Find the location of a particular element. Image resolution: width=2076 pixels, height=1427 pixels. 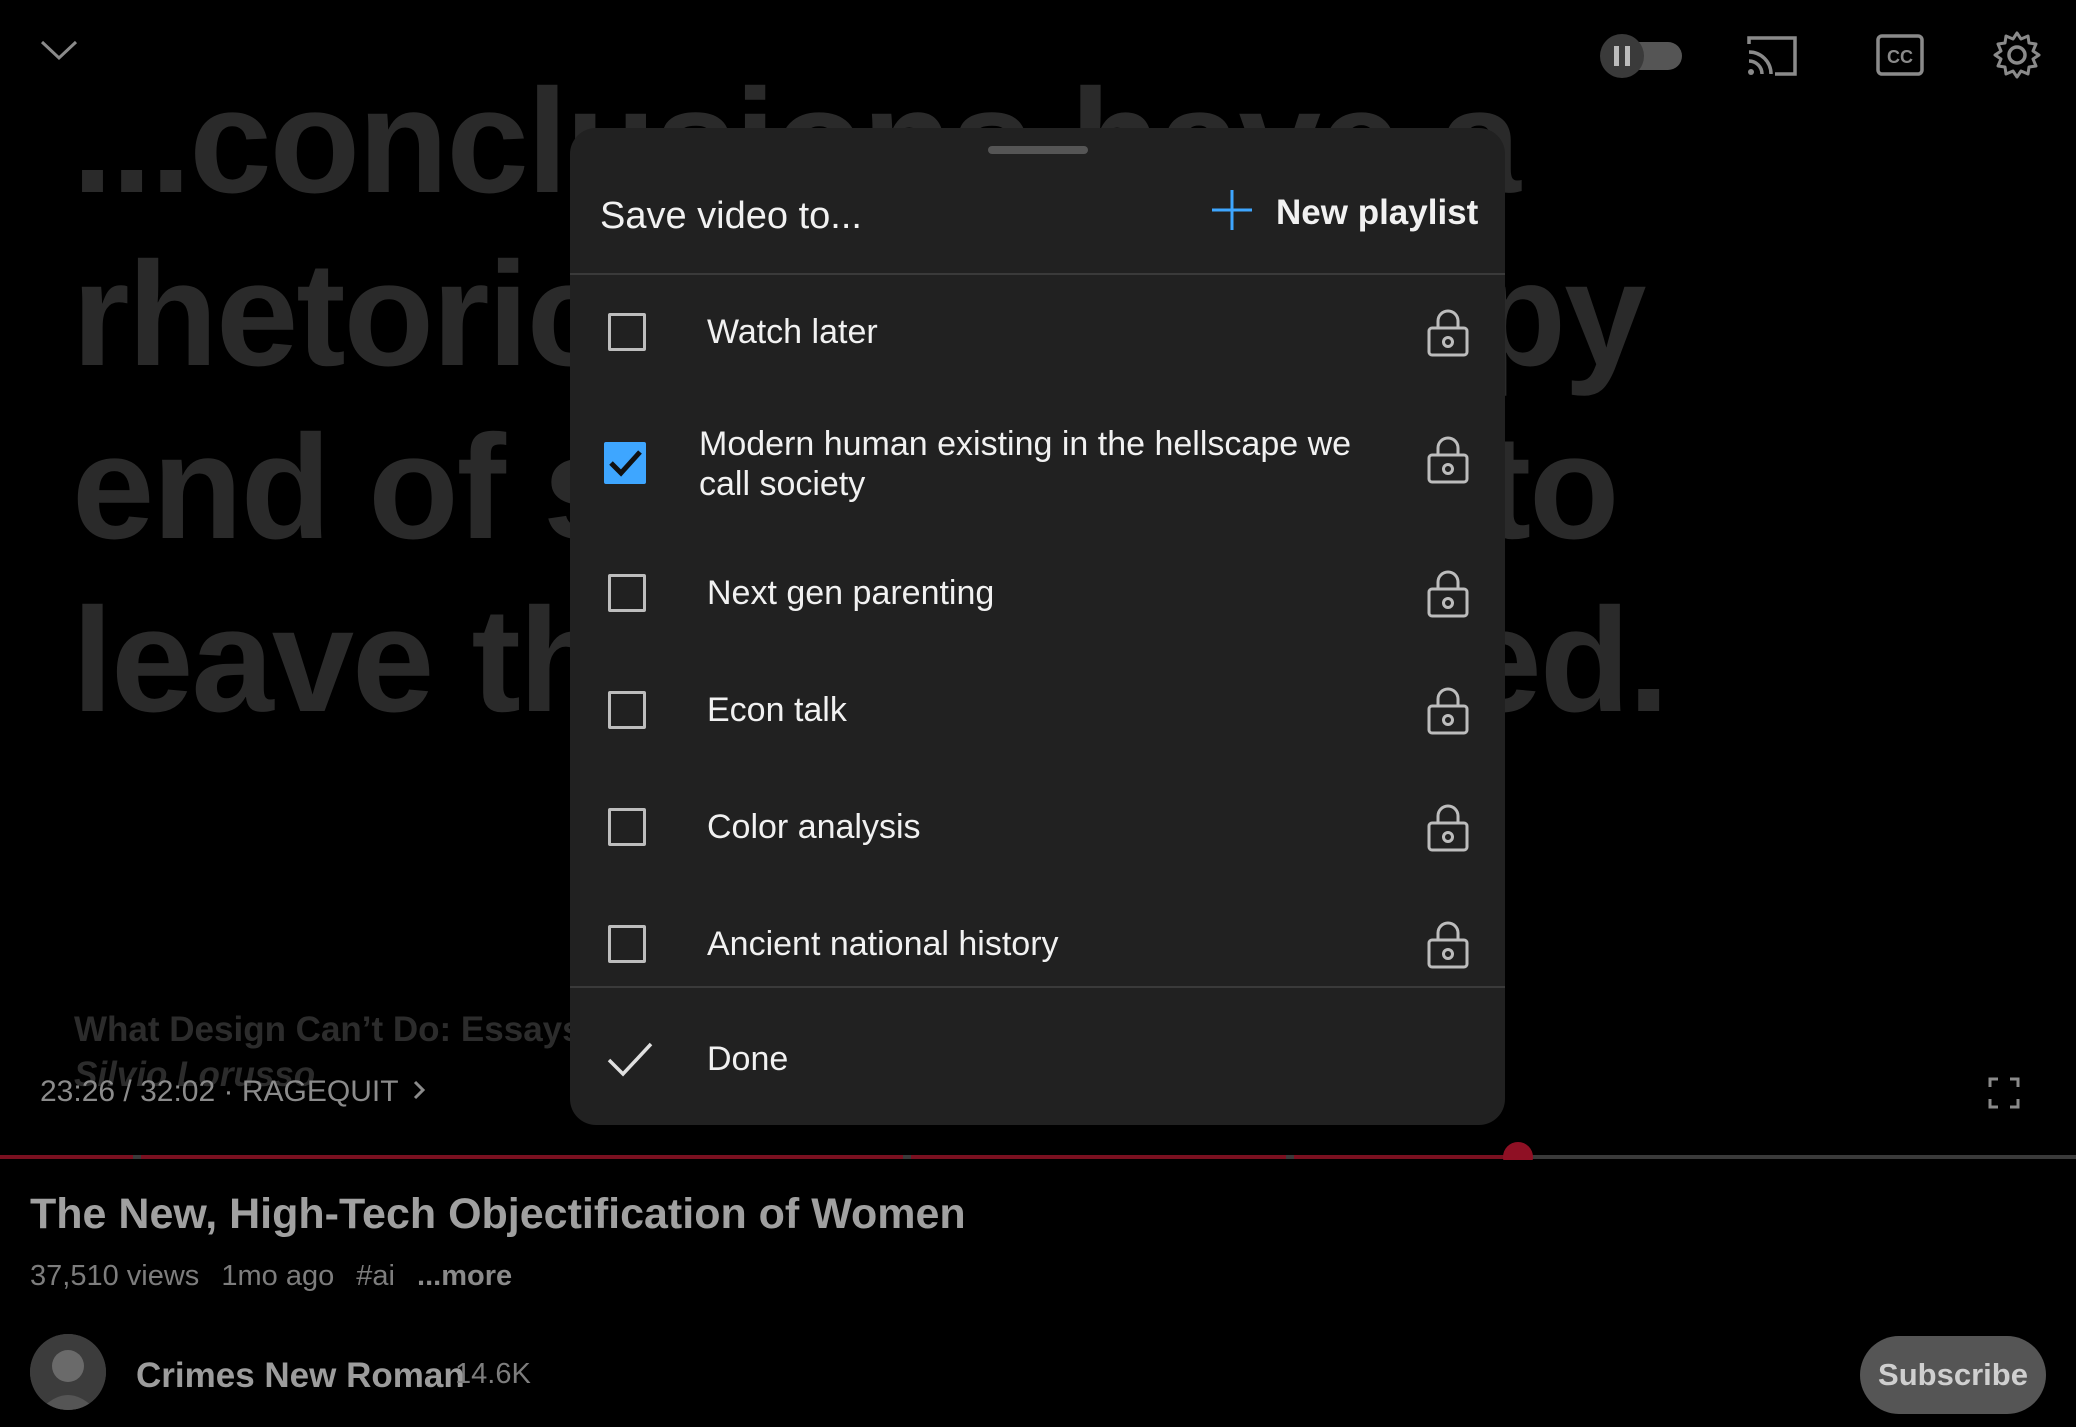

done-label: Done is located at coordinates (748, 1059).